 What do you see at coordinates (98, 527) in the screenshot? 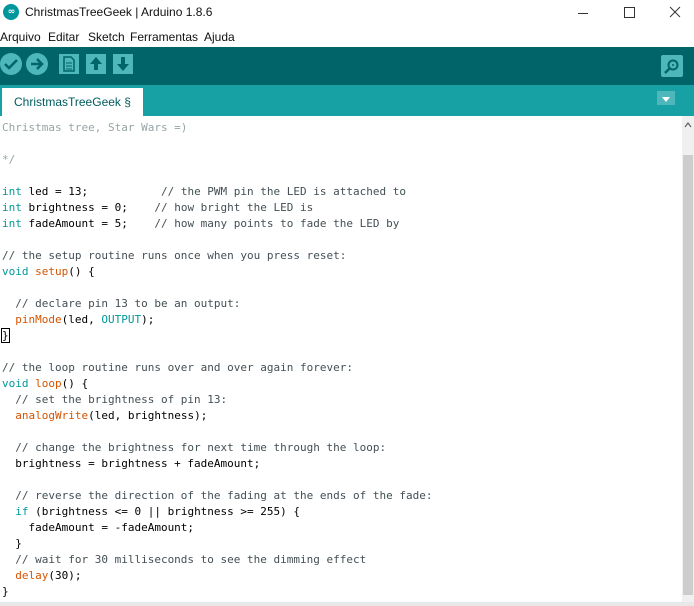
I see `code-line: fadeAmount = -fadeAmount;` at bounding box center [98, 527].